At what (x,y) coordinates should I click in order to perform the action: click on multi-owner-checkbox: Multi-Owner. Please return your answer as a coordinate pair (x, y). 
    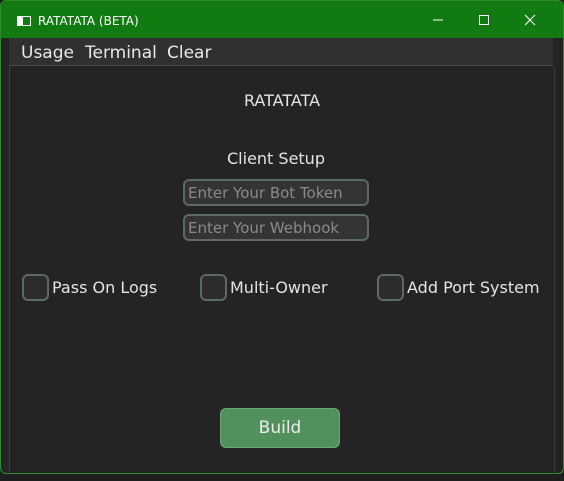
    Looking at the image, I should click on (264, 287).